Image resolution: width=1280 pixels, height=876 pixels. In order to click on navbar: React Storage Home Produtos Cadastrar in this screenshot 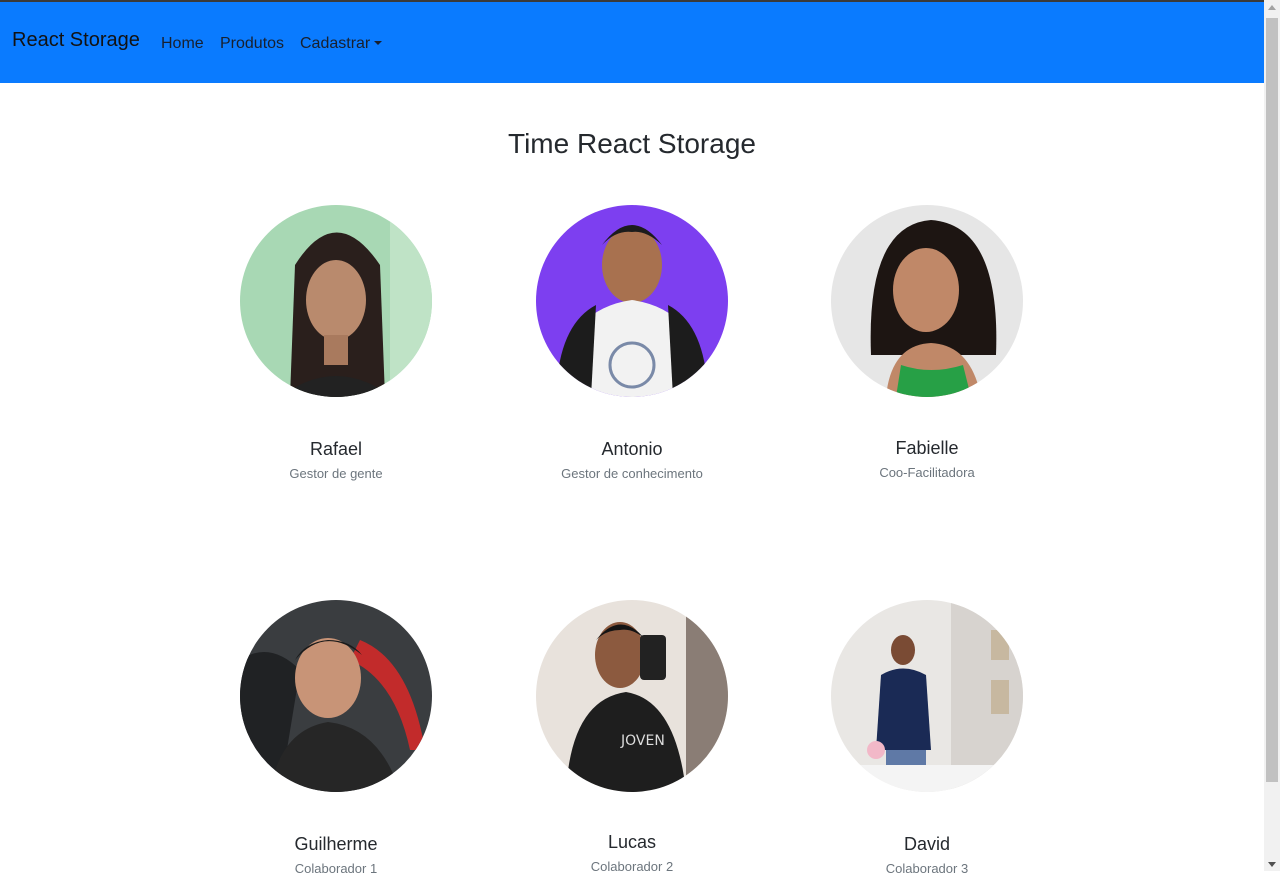, I will do `click(632, 42)`.